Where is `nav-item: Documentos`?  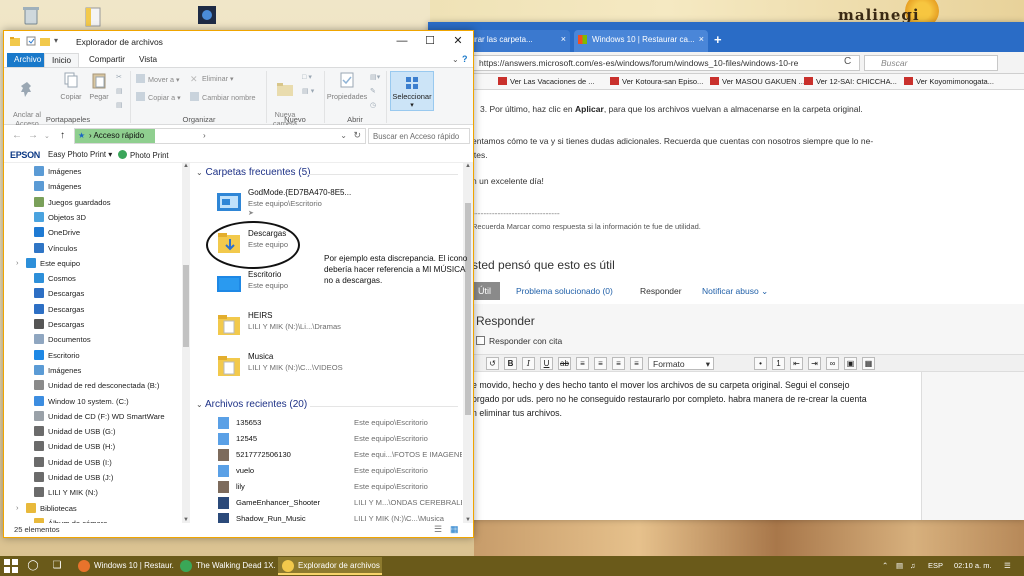
nav-item: Documentos is located at coordinates (93, 339).